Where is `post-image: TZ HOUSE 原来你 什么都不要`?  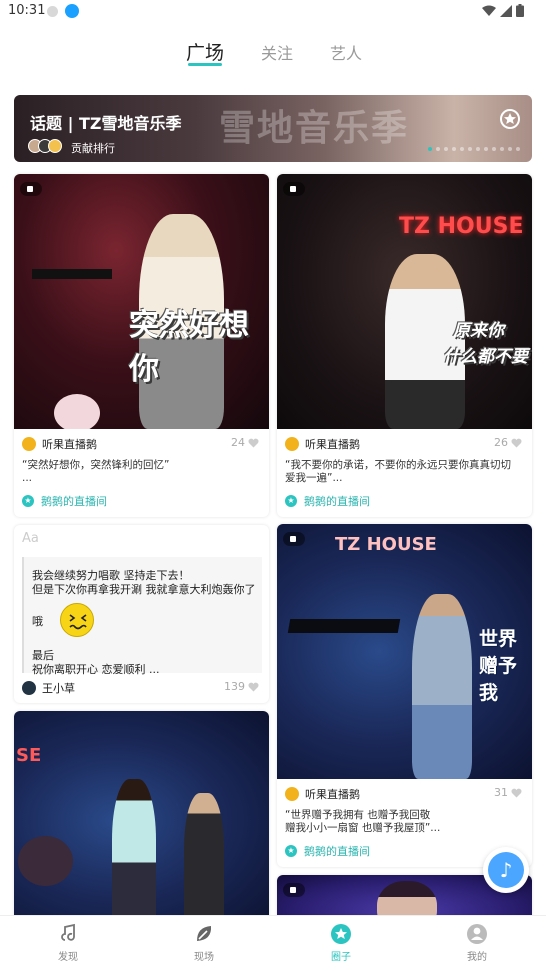 post-image: TZ HOUSE 原来你 什么都不要 is located at coordinates (404, 301).